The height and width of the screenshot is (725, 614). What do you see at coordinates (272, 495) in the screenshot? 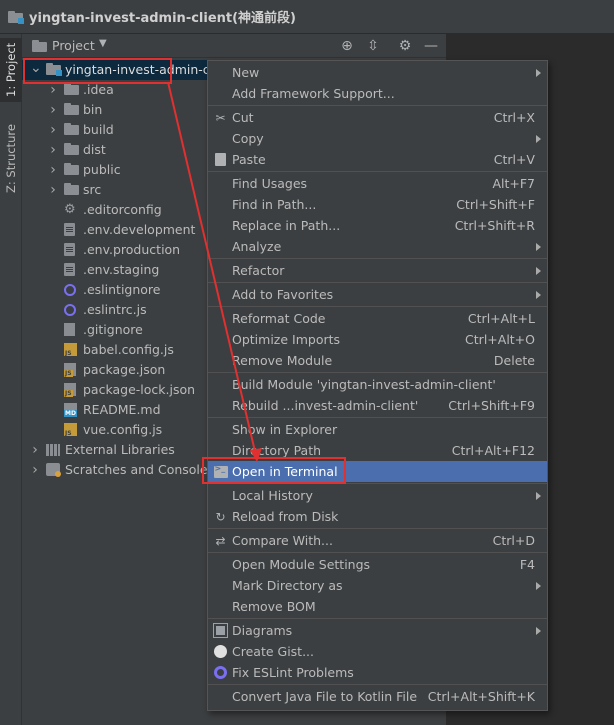
I see `menu-item-label: Local History` at bounding box center [272, 495].